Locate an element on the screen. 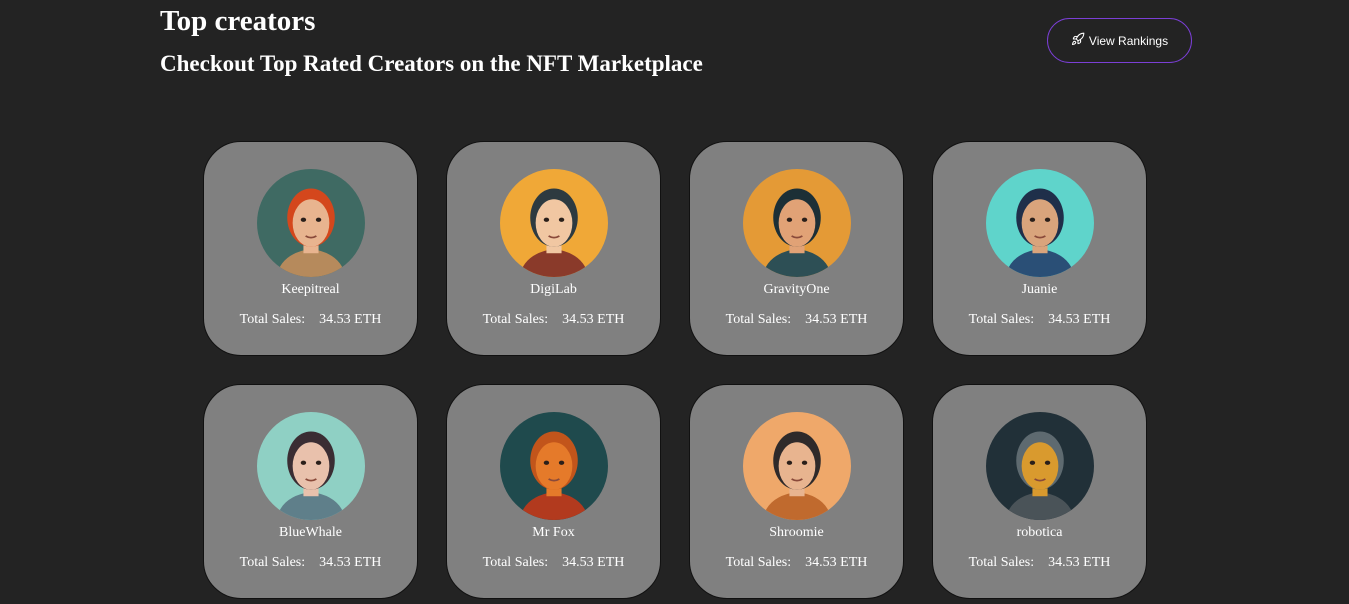 This screenshot has width=1349, height=604. creator-name: Keepitreal is located at coordinates (310, 289).